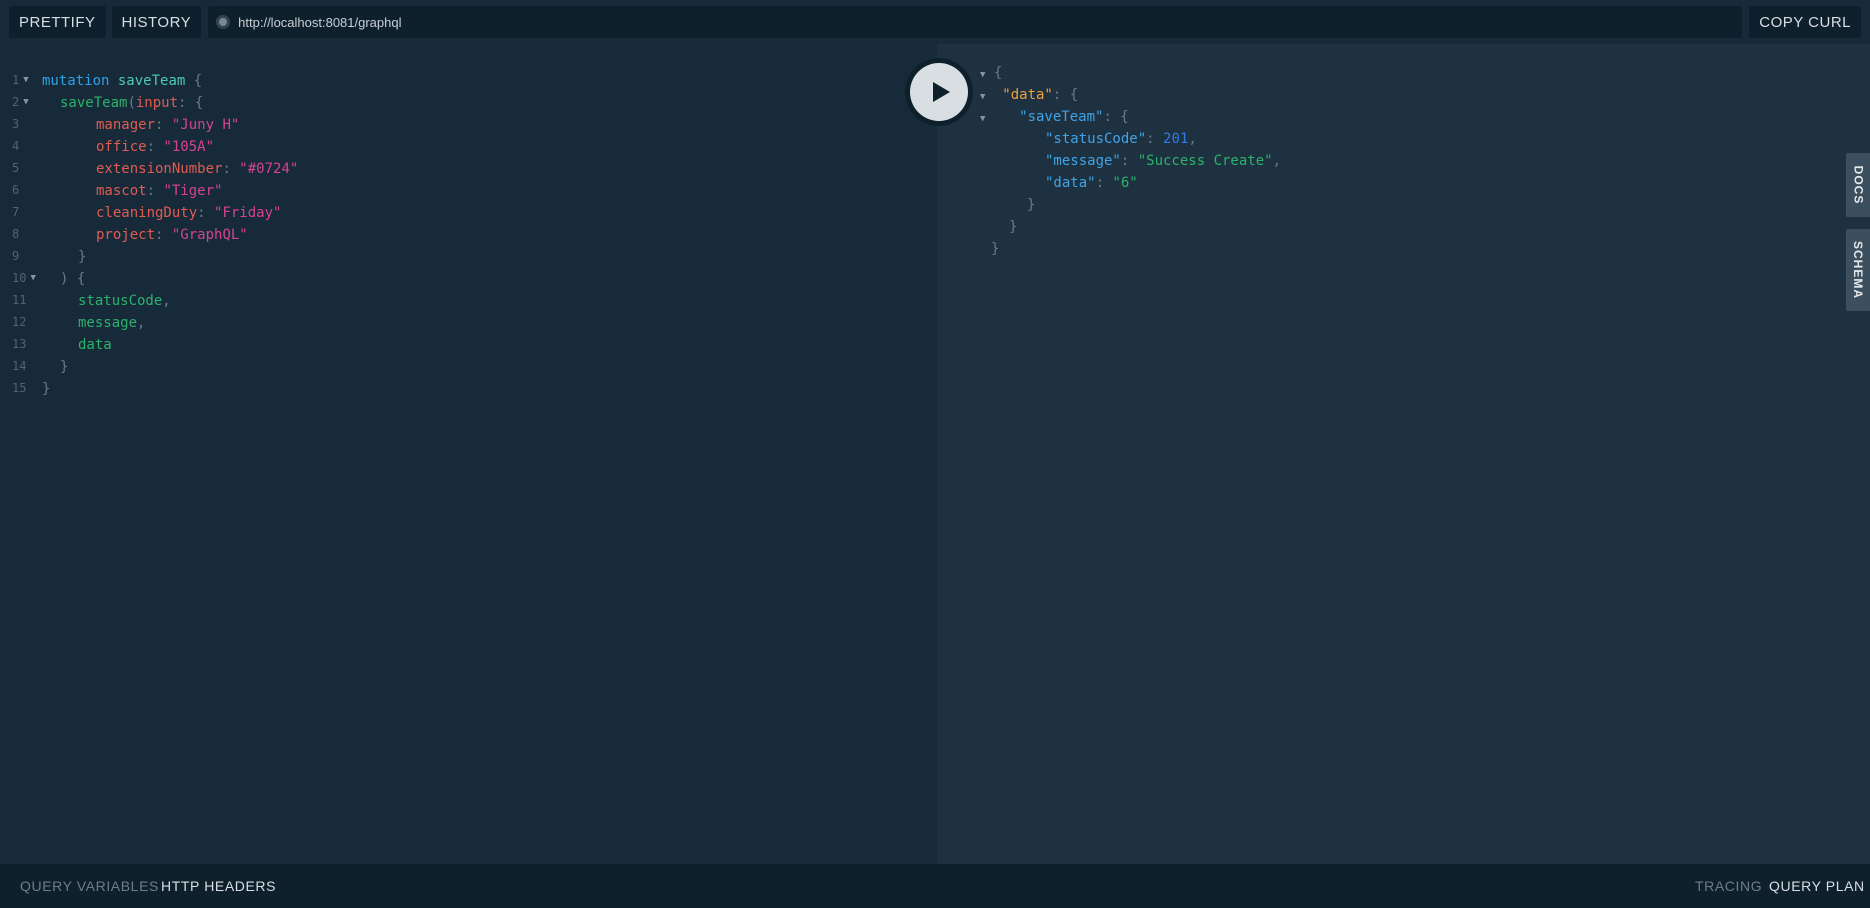  I want to click on code-line: extensionNumber: "#0724", so click(197, 169).